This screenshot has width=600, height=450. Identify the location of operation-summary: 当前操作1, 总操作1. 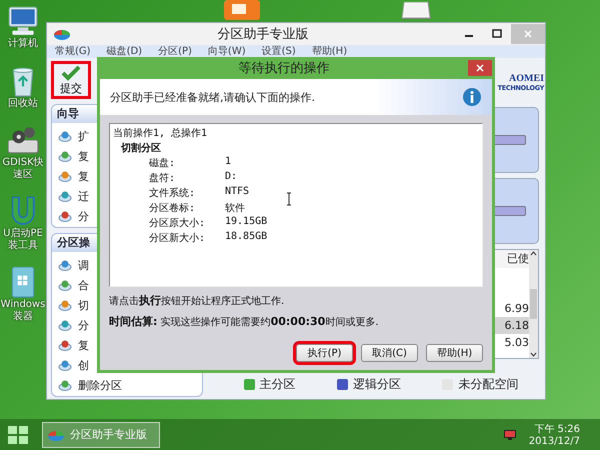
(160, 133).